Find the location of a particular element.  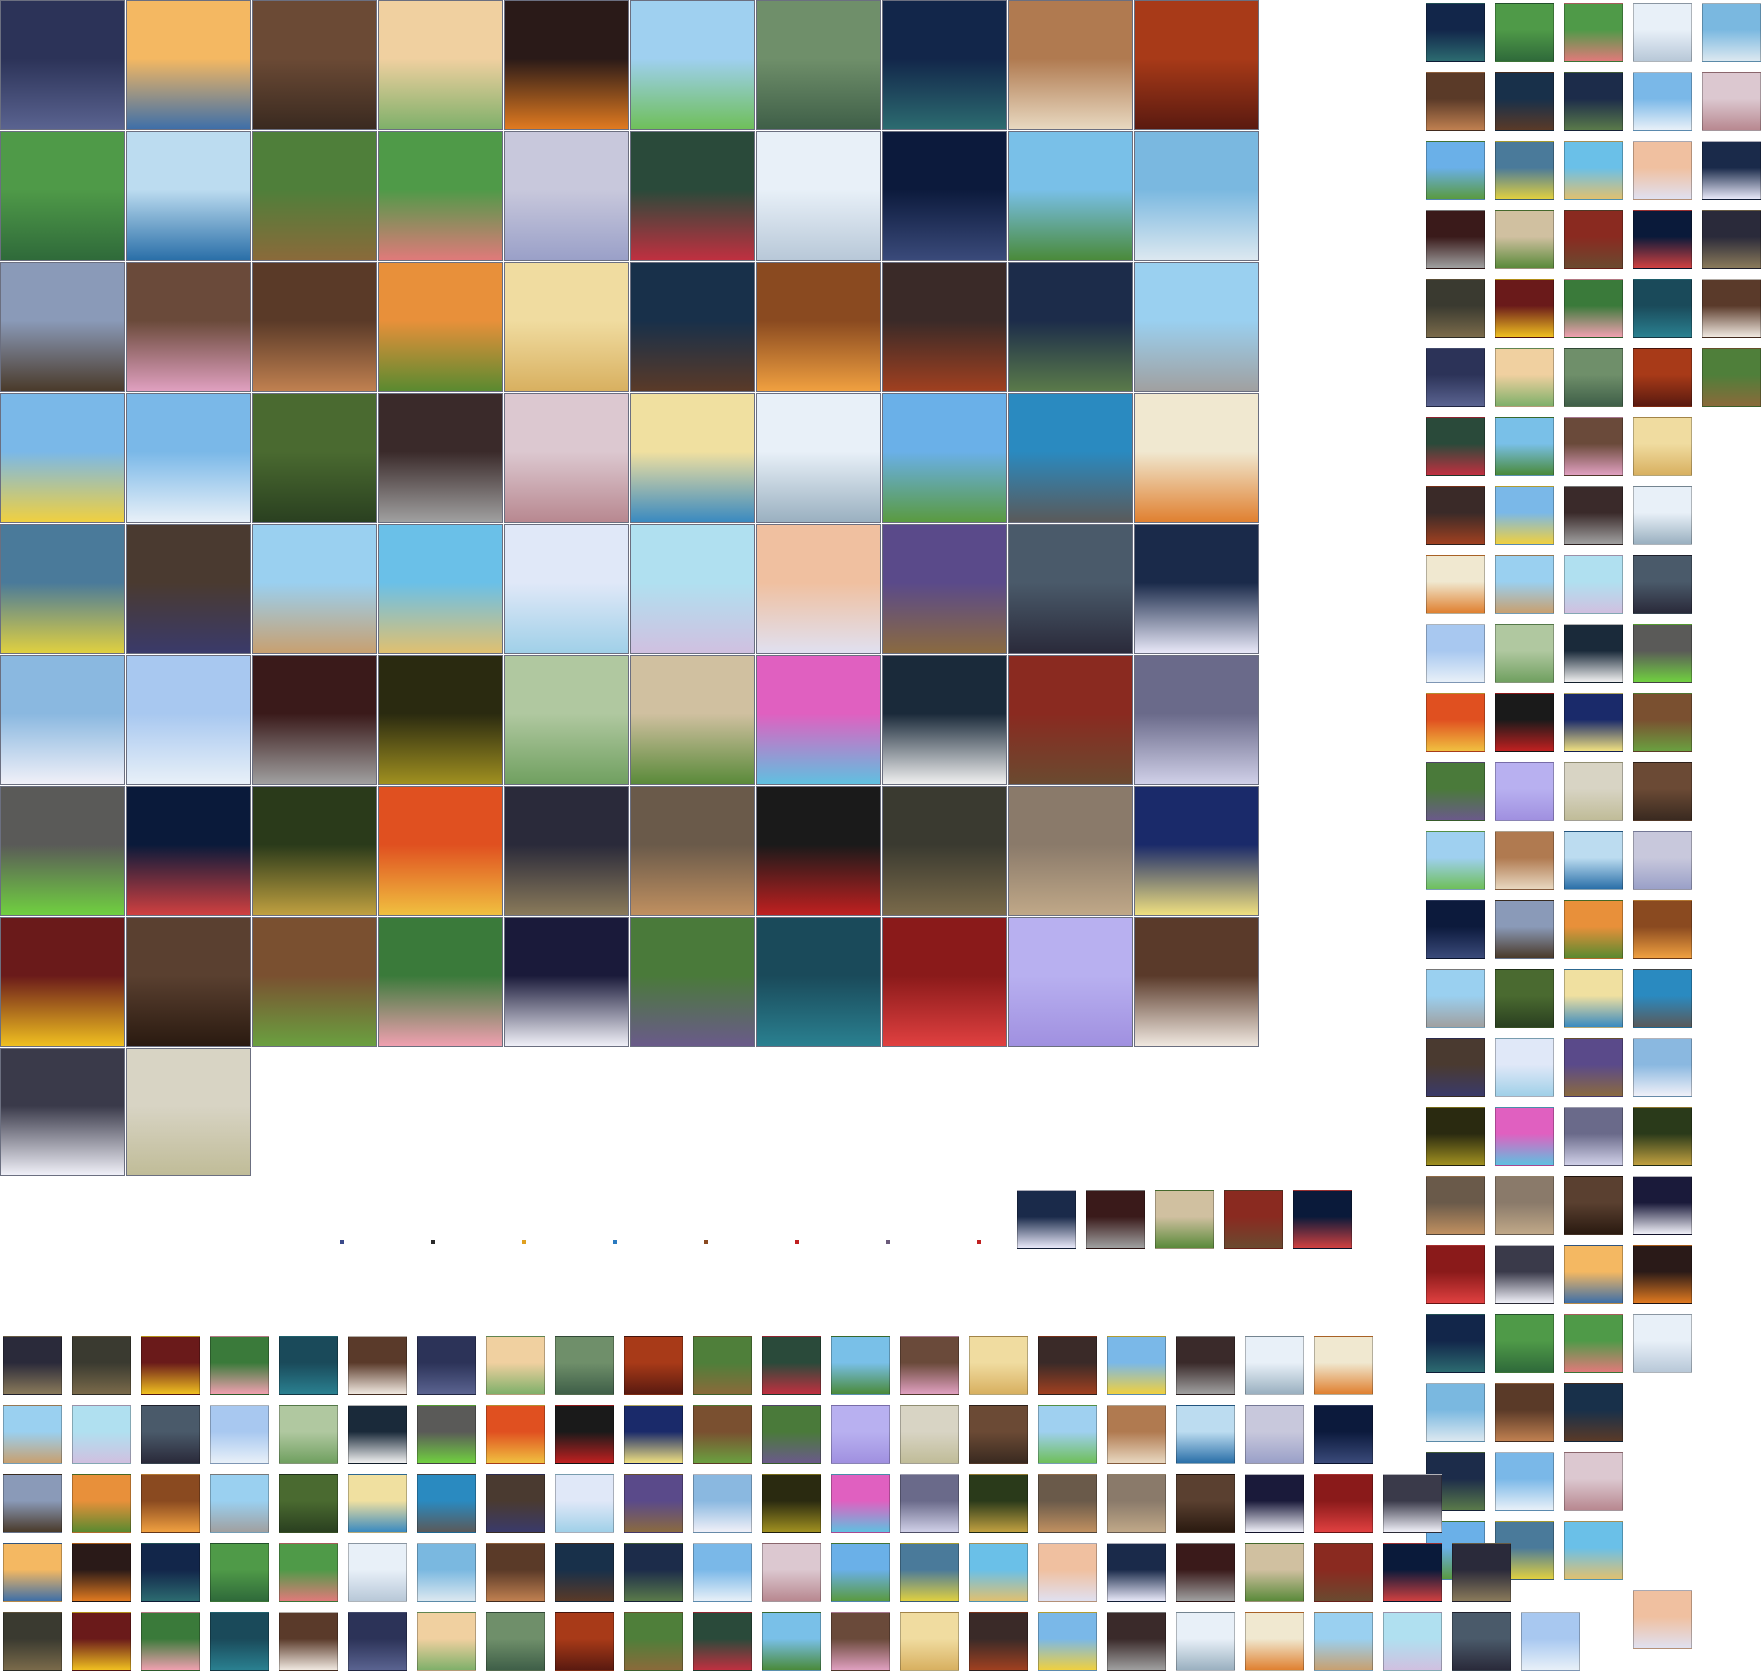

tile-spring-rain is located at coordinates (566, 720).